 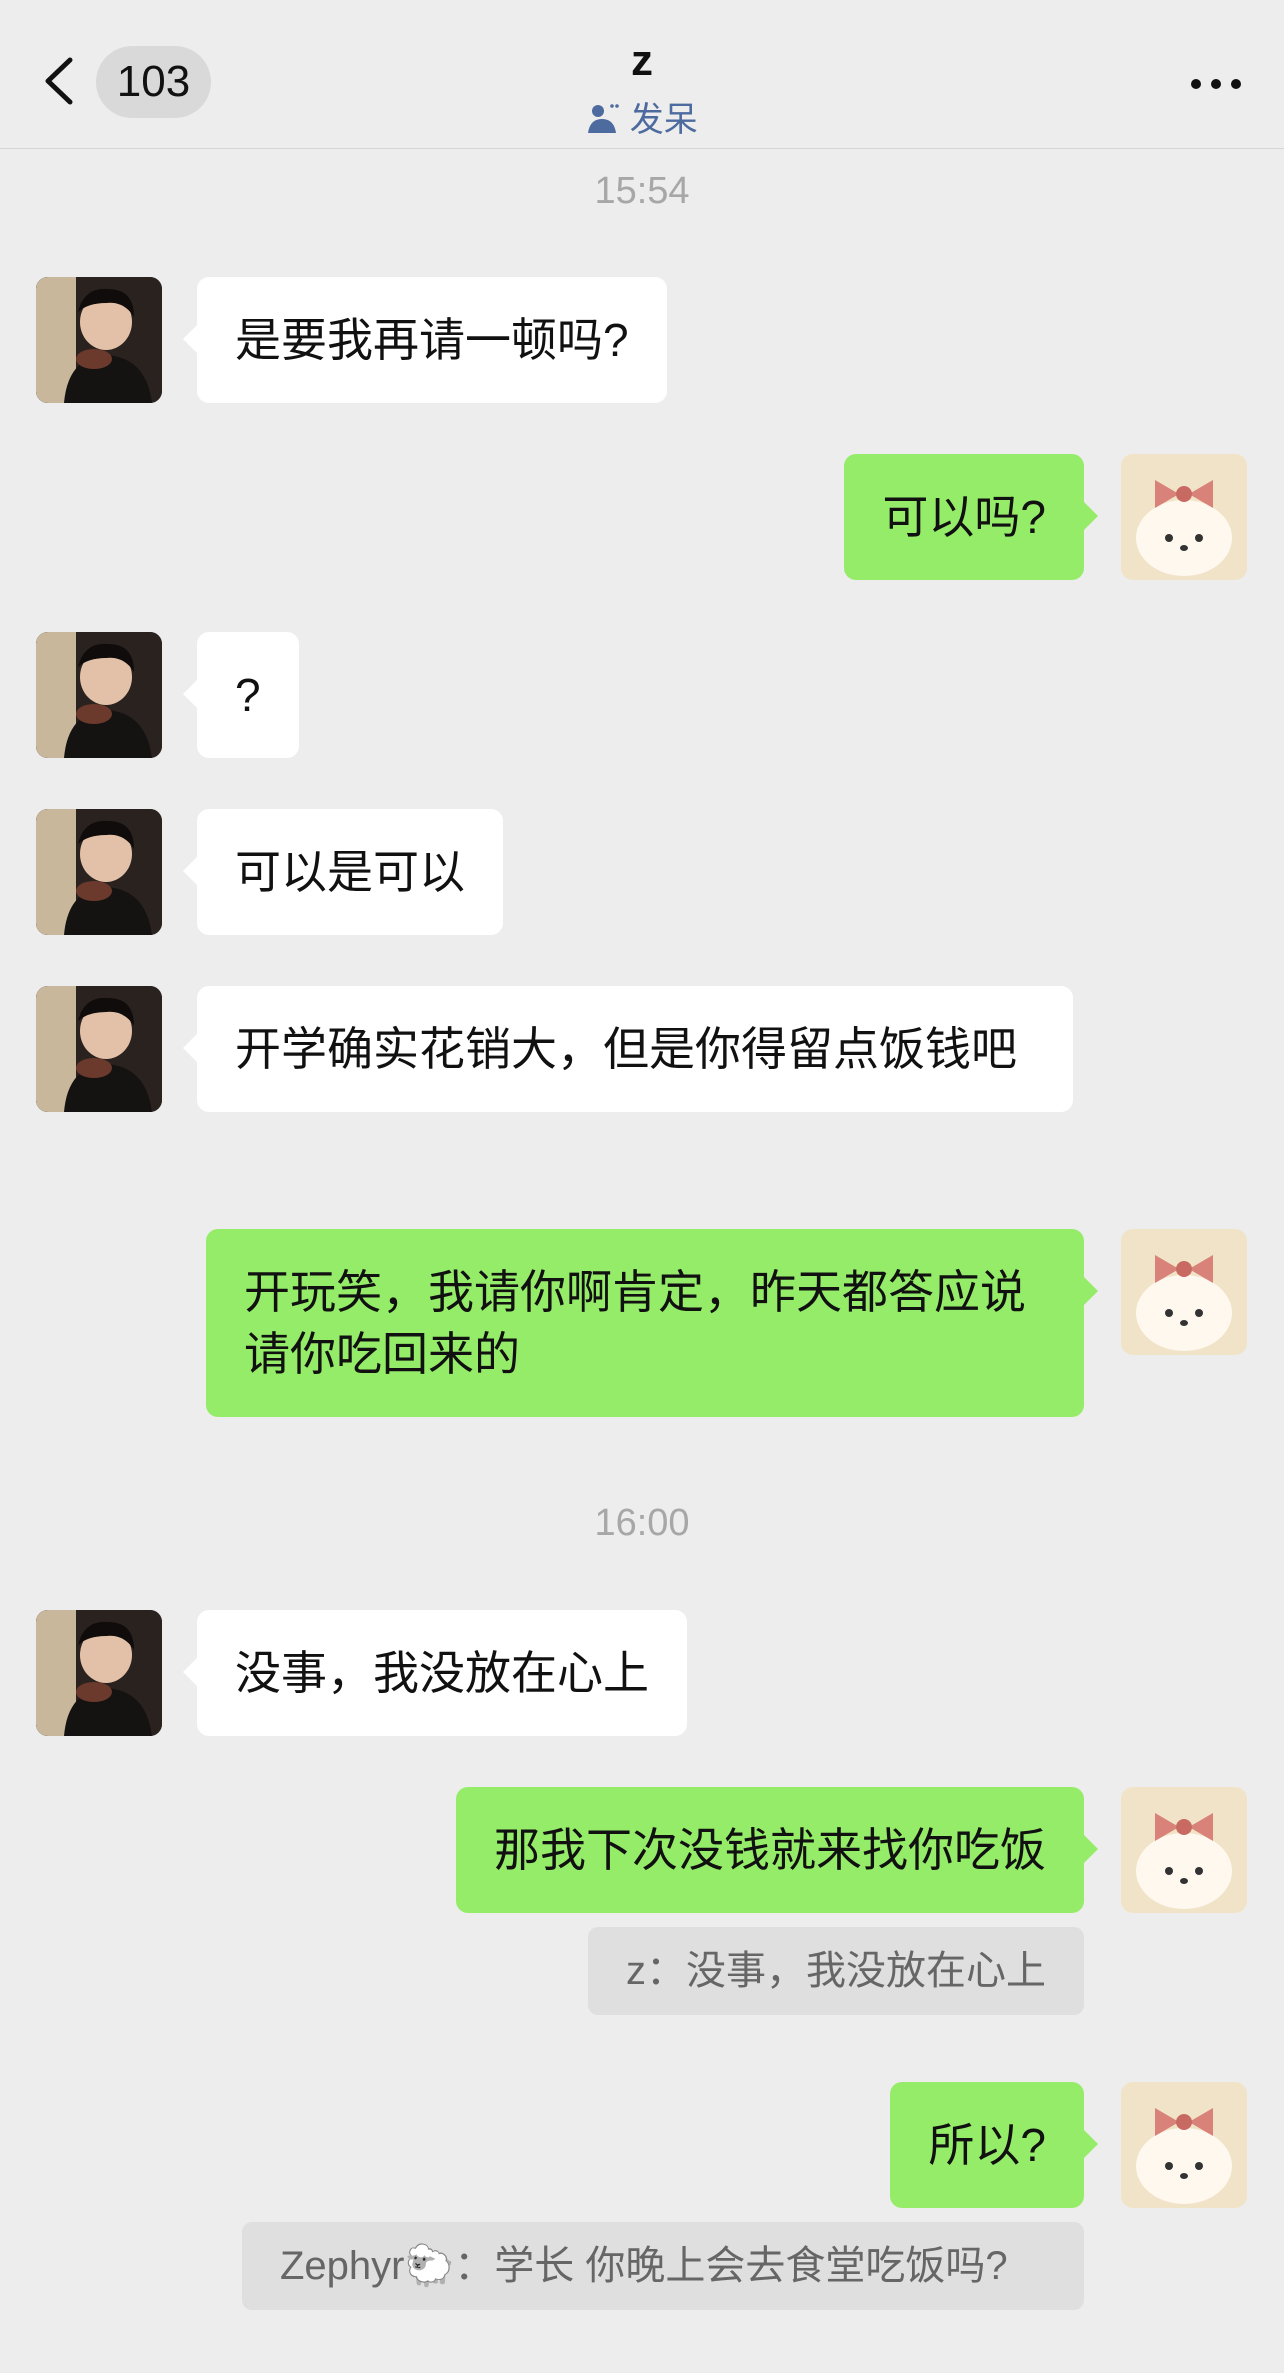 What do you see at coordinates (642, 1523) in the screenshot?
I see `timestamp: 16:00` at bounding box center [642, 1523].